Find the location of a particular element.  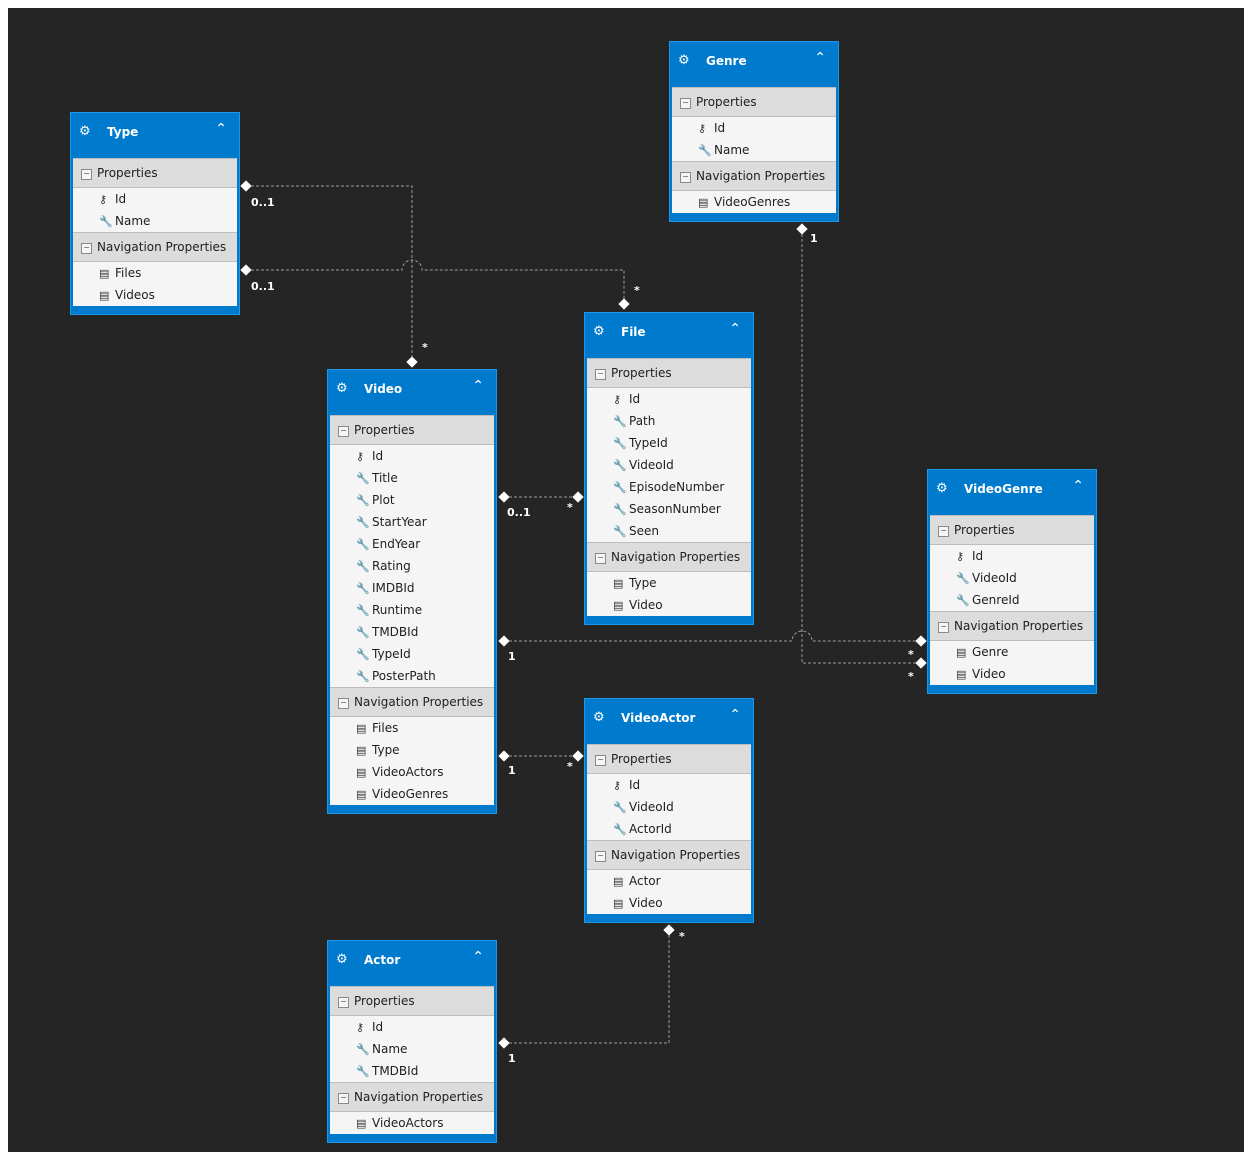

multiplicity-label: * is located at coordinates (570, 766).